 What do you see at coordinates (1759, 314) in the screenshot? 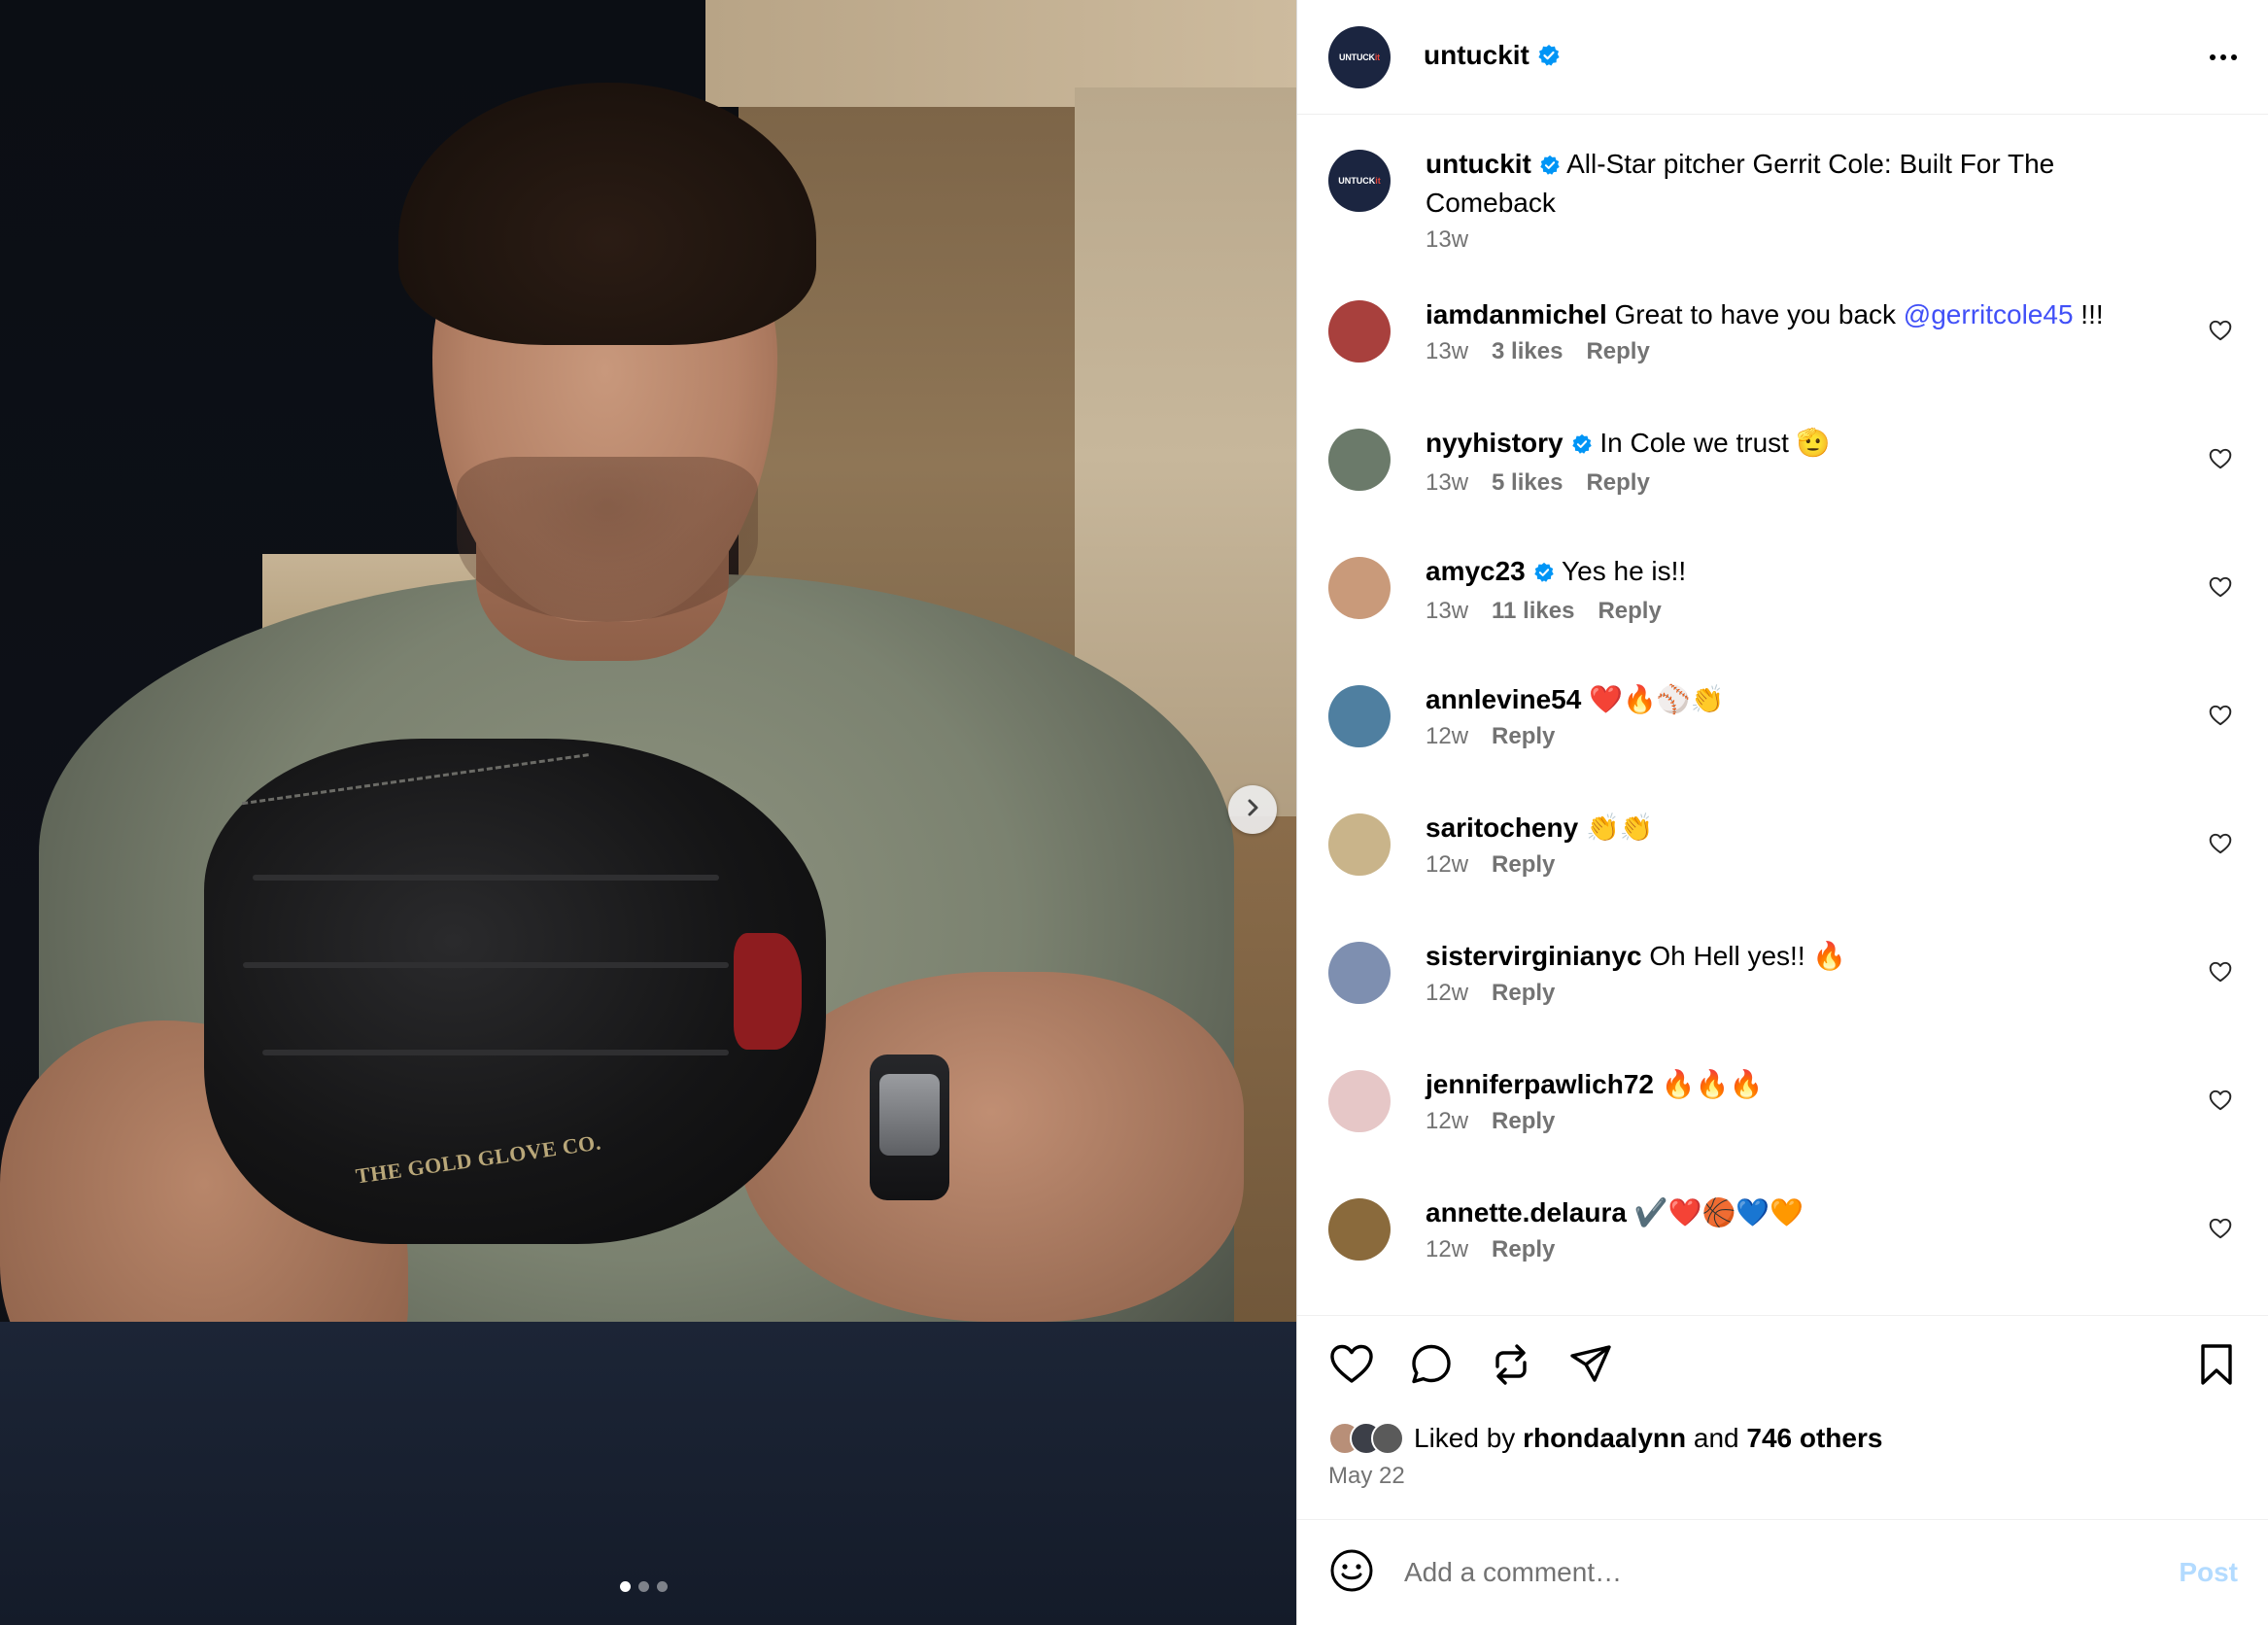
I see `comment-content: Great to have you back` at bounding box center [1759, 314].